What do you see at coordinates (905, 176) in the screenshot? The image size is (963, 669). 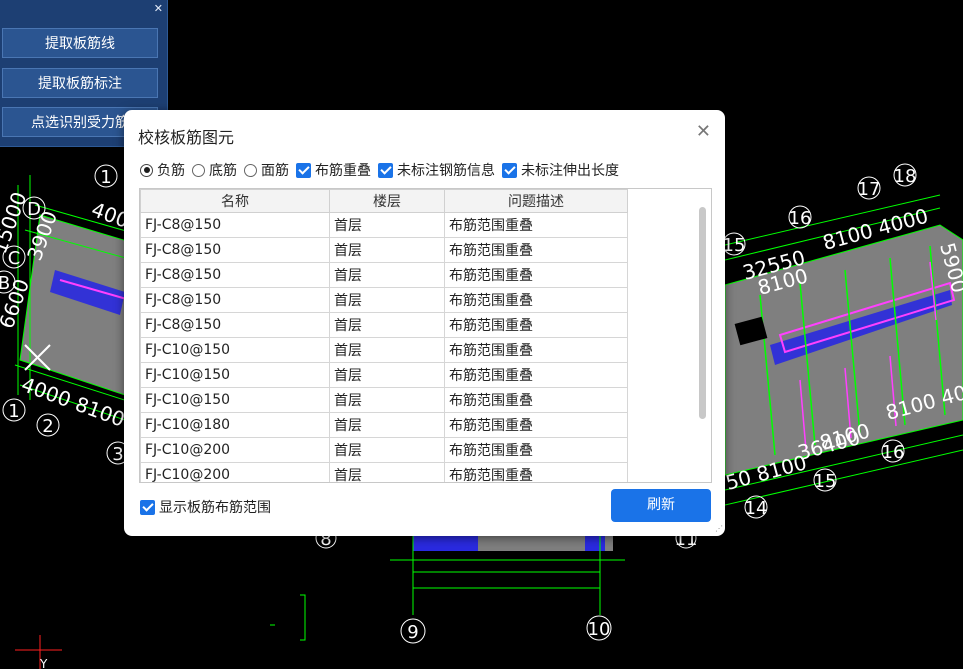 I see `svg-text: 18` at bounding box center [905, 176].